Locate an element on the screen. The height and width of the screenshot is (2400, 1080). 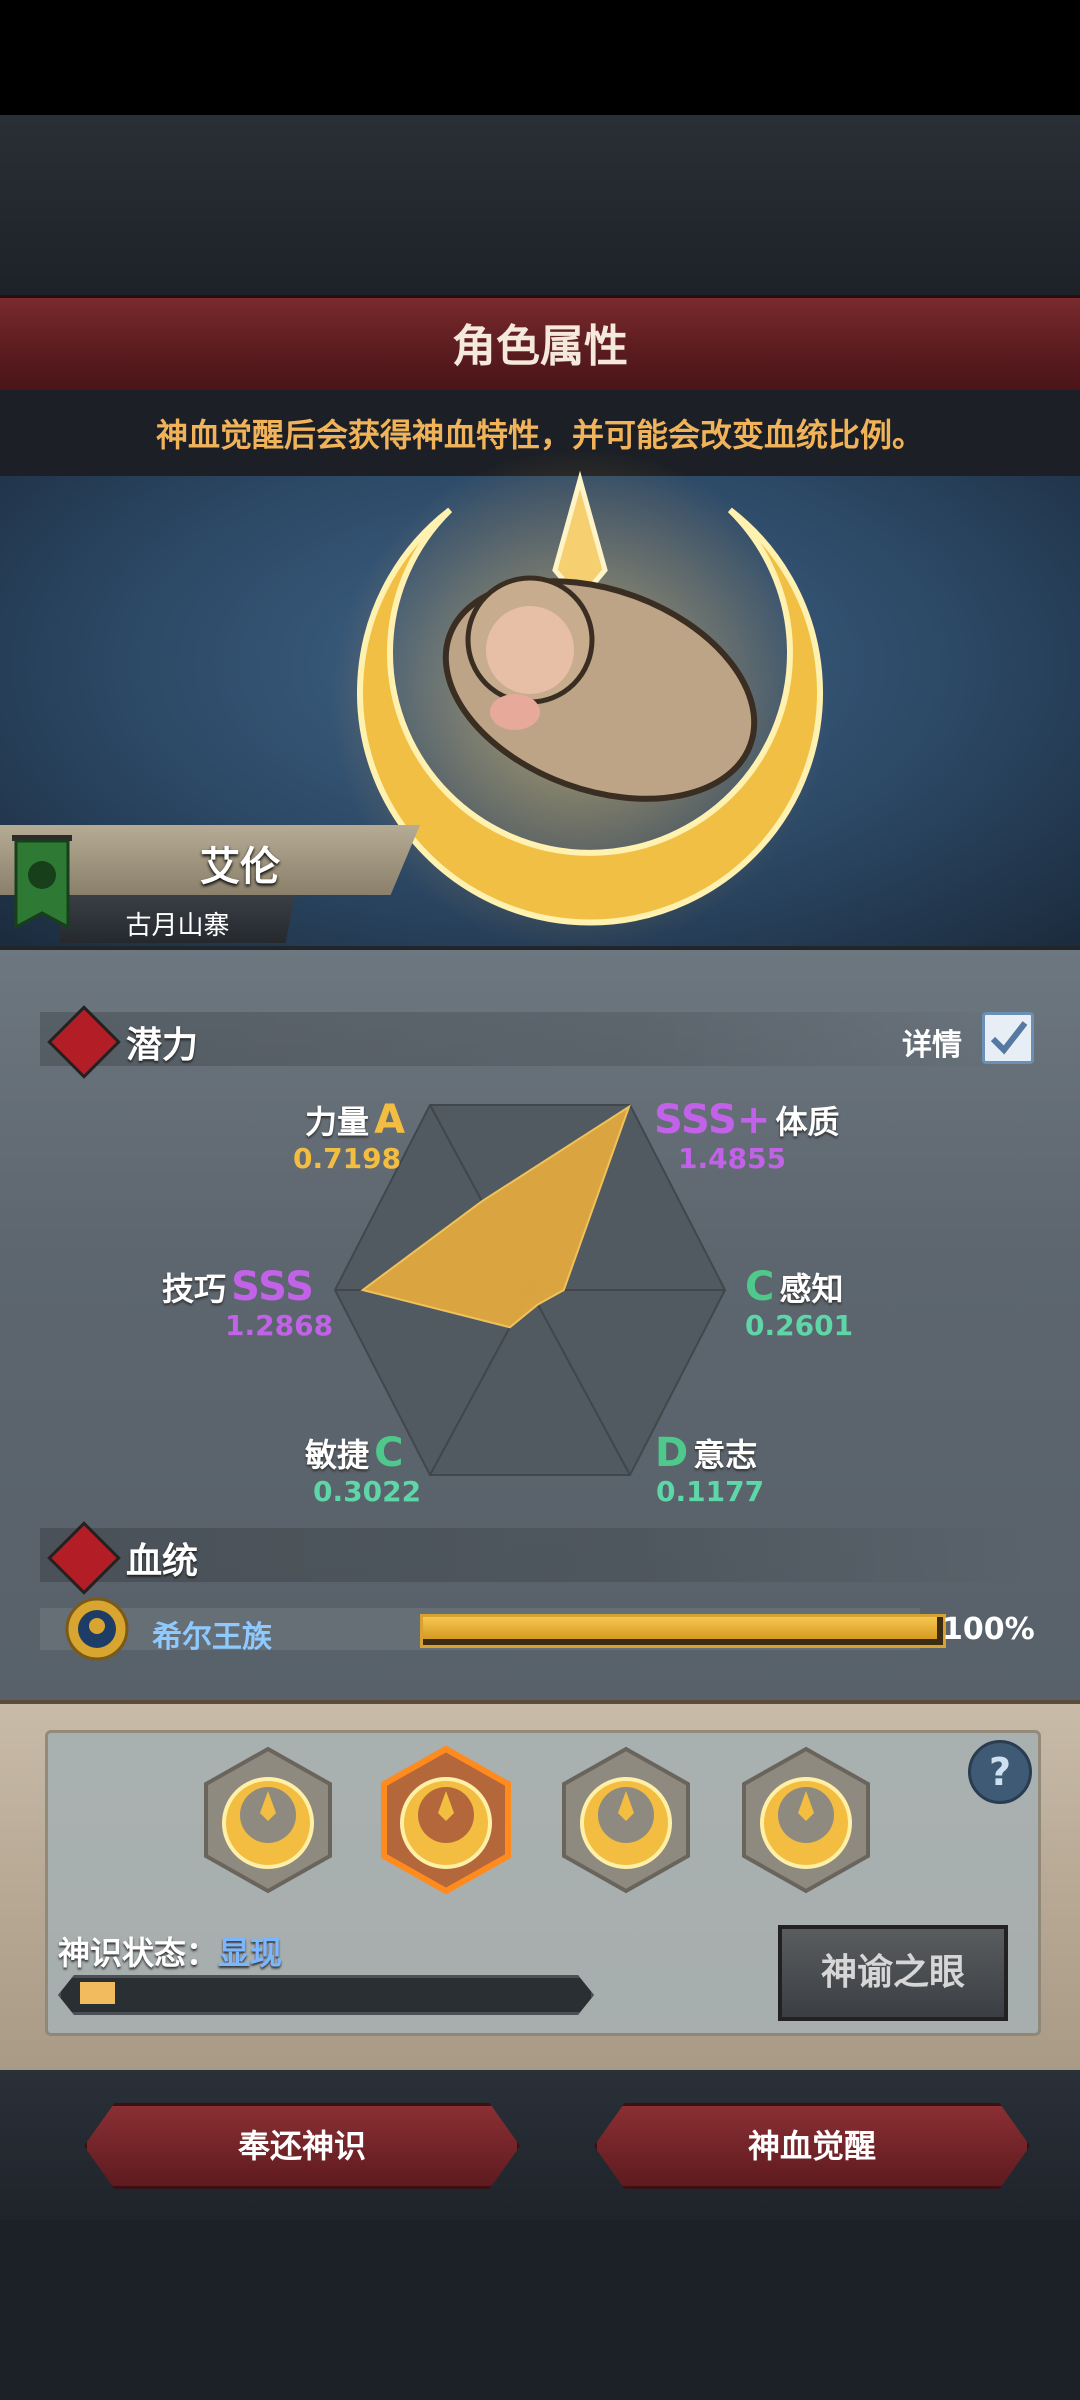
blood-awaken-button: 神血觉醒 is located at coordinates (812, 2146).